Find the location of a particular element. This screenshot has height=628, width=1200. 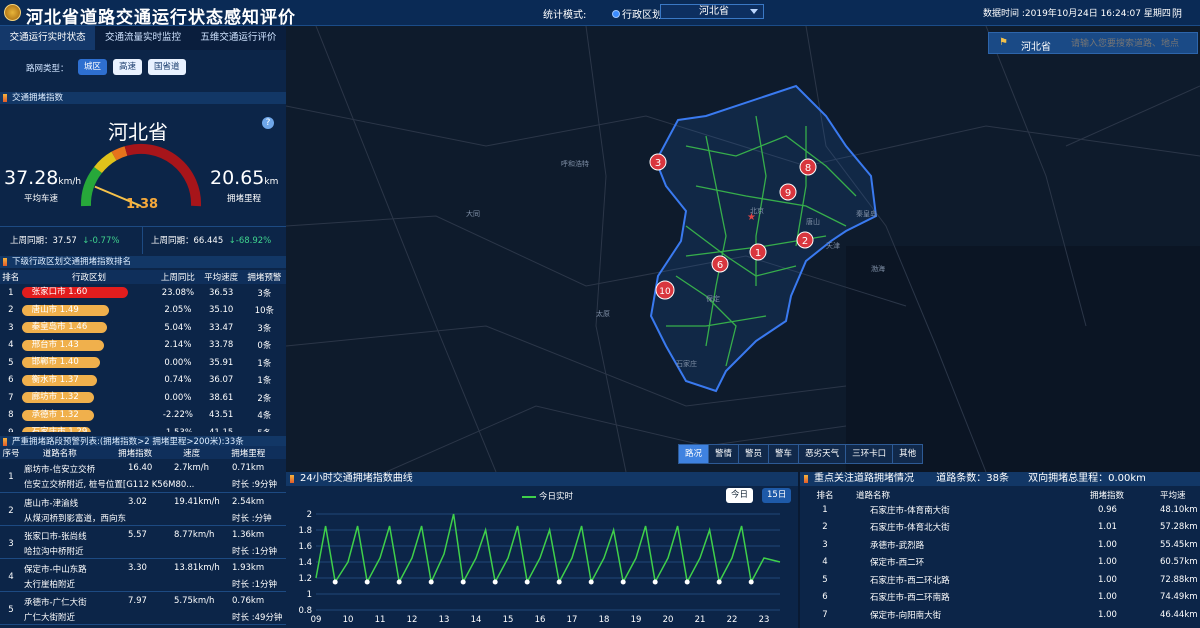

warn-dur: 时长 :9分钟 is located at coordinates (254, 485).